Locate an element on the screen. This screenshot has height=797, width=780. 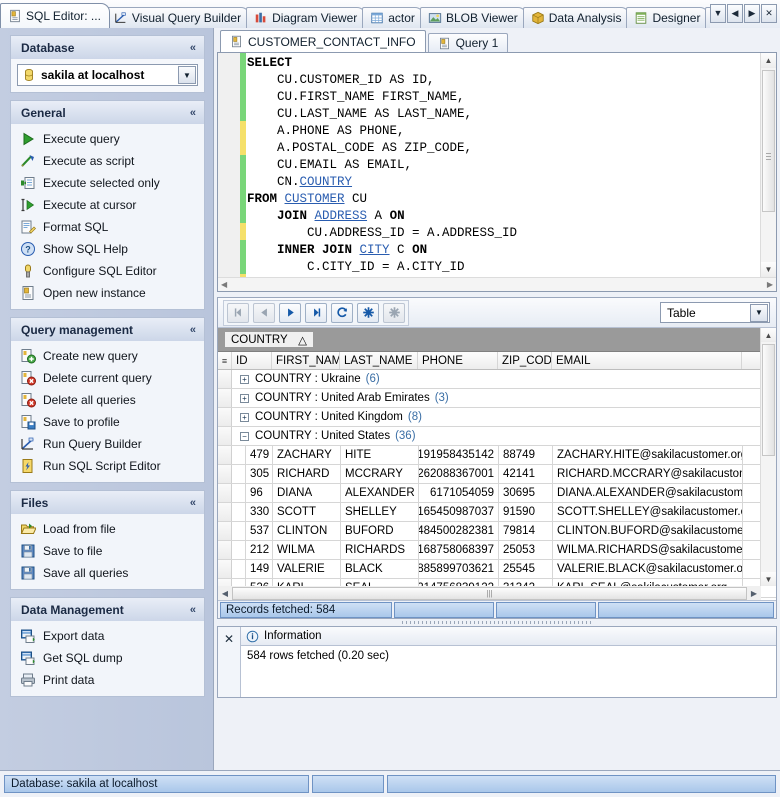
sidebar-item-execute-at-cursor: Execute at cursor is located at coordinates (107, 205).